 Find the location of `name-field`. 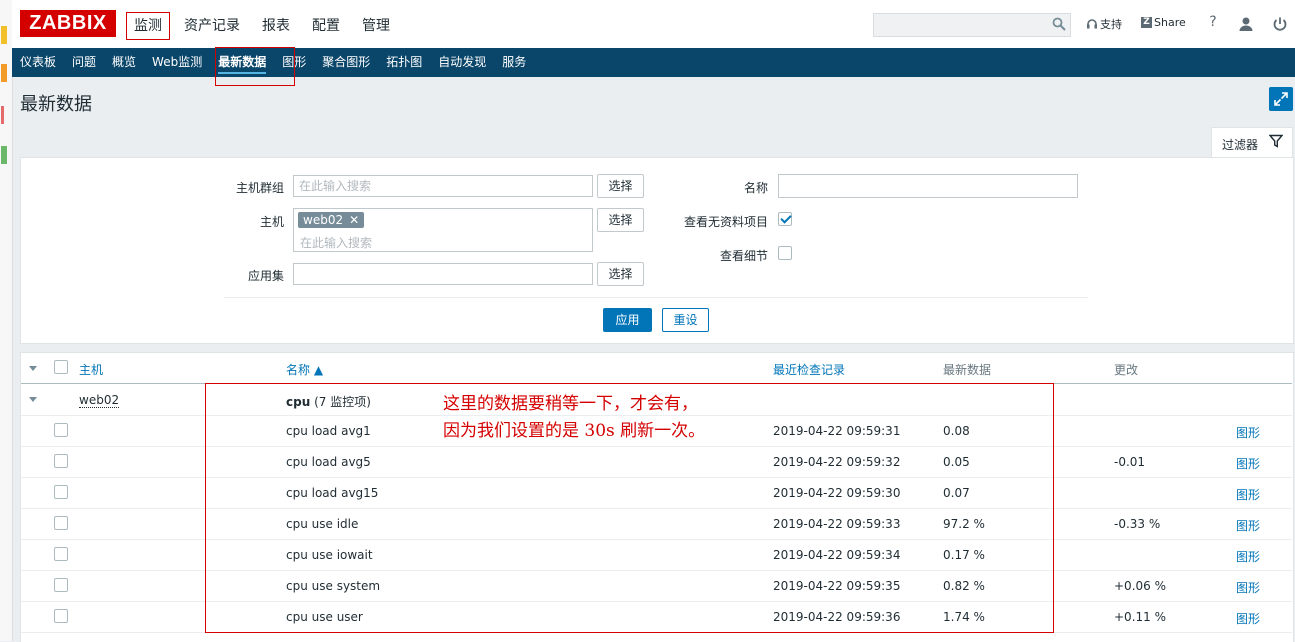

name-field is located at coordinates (928, 186).